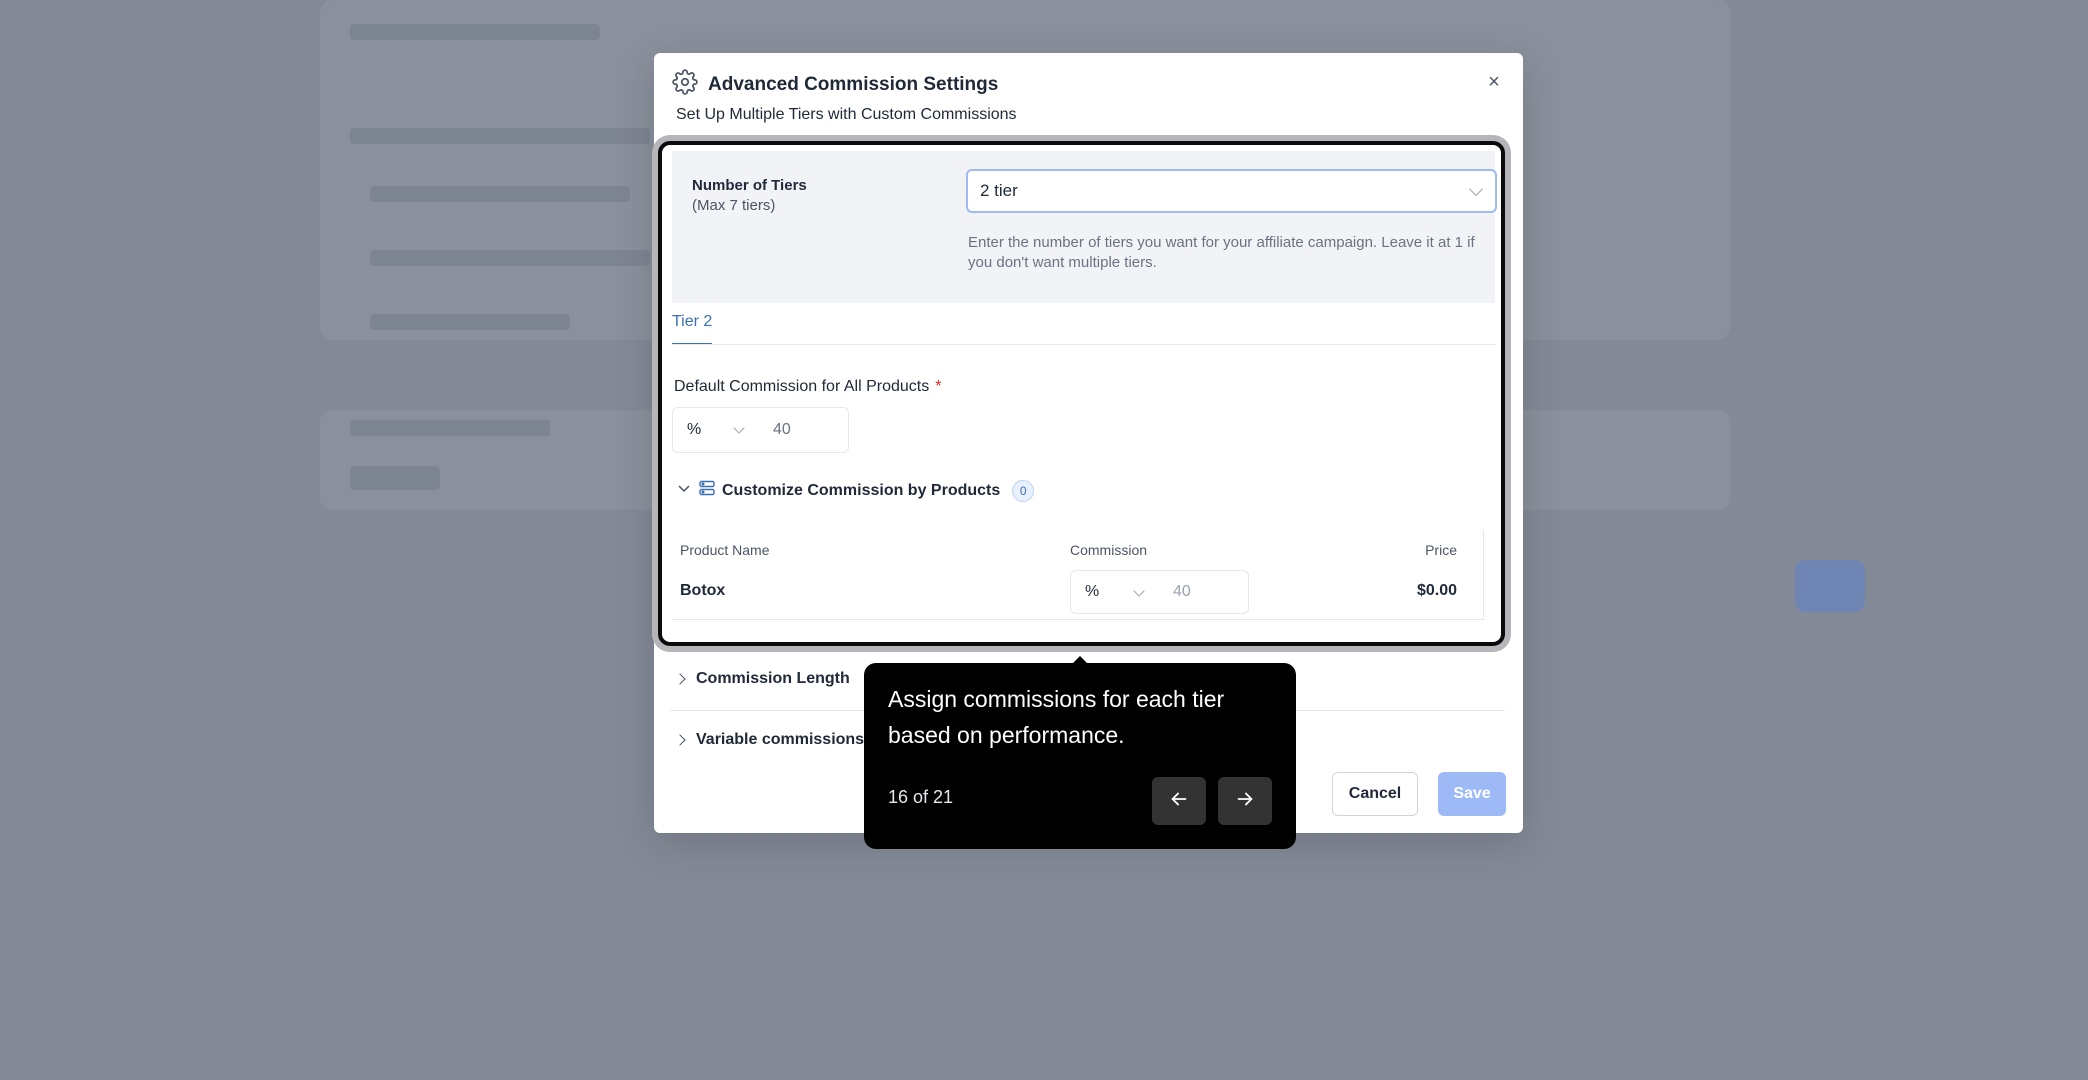  What do you see at coordinates (694, 429) in the screenshot?
I see `default-commission-unit: %` at bounding box center [694, 429].